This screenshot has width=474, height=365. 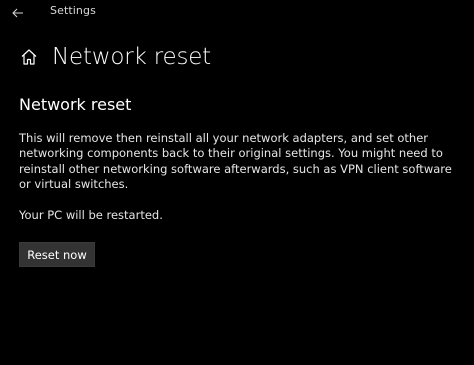 I want to click on page-header: Network reset, so click(x=114, y=57).